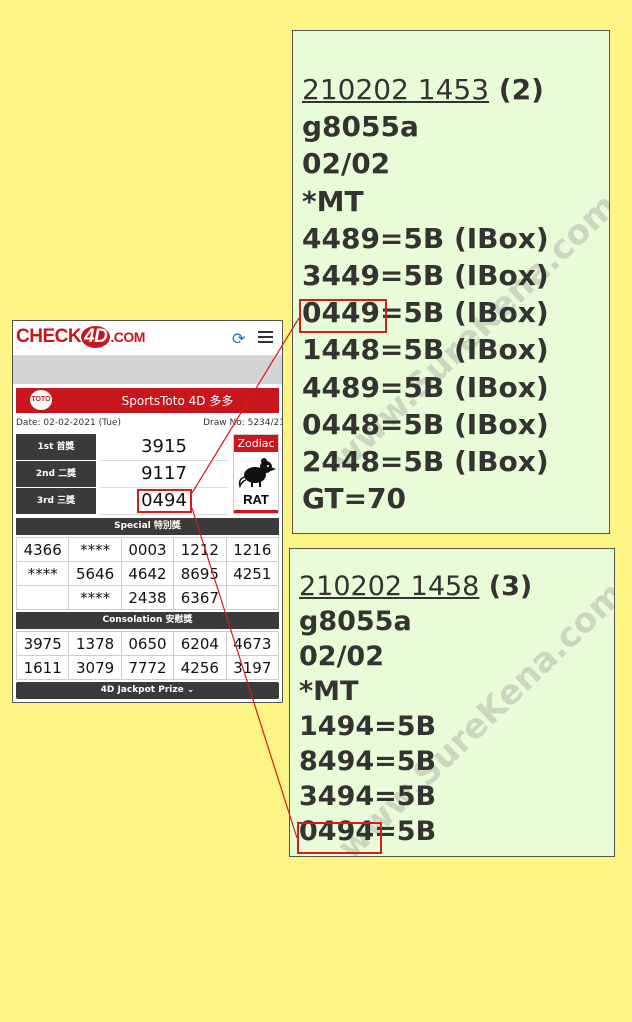 This screenshot has width=632, height=1022. I want to click on rat-icon, so click(257, 473).